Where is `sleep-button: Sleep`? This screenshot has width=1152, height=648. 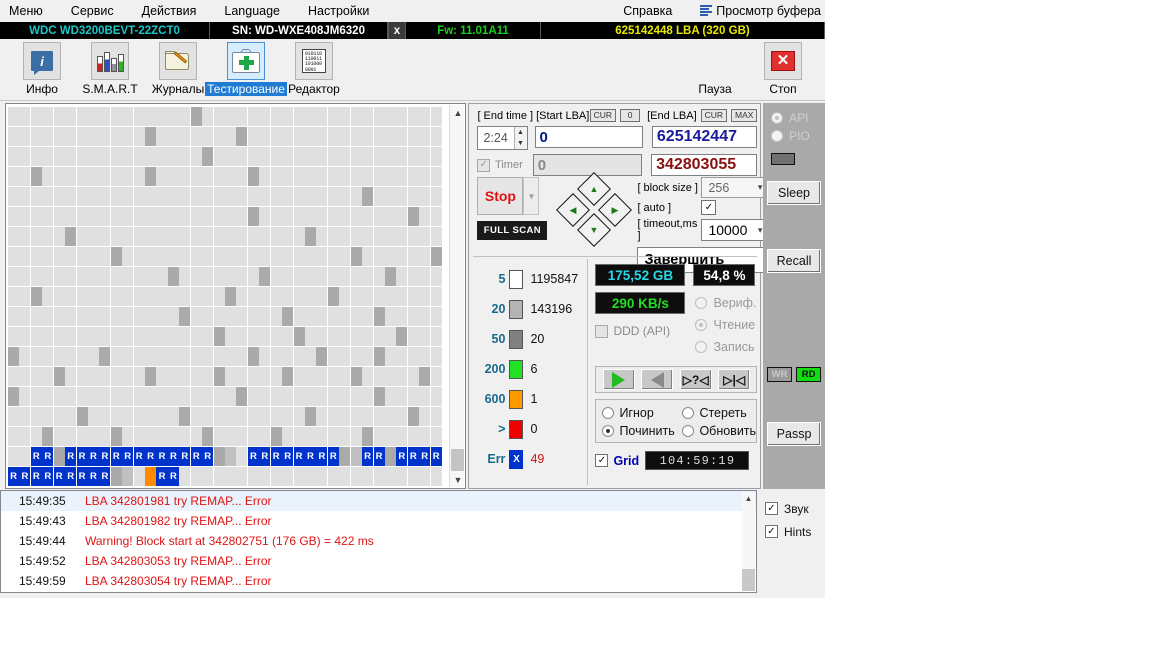 sleep-button: Sleep is located at coordinates (794, 193).